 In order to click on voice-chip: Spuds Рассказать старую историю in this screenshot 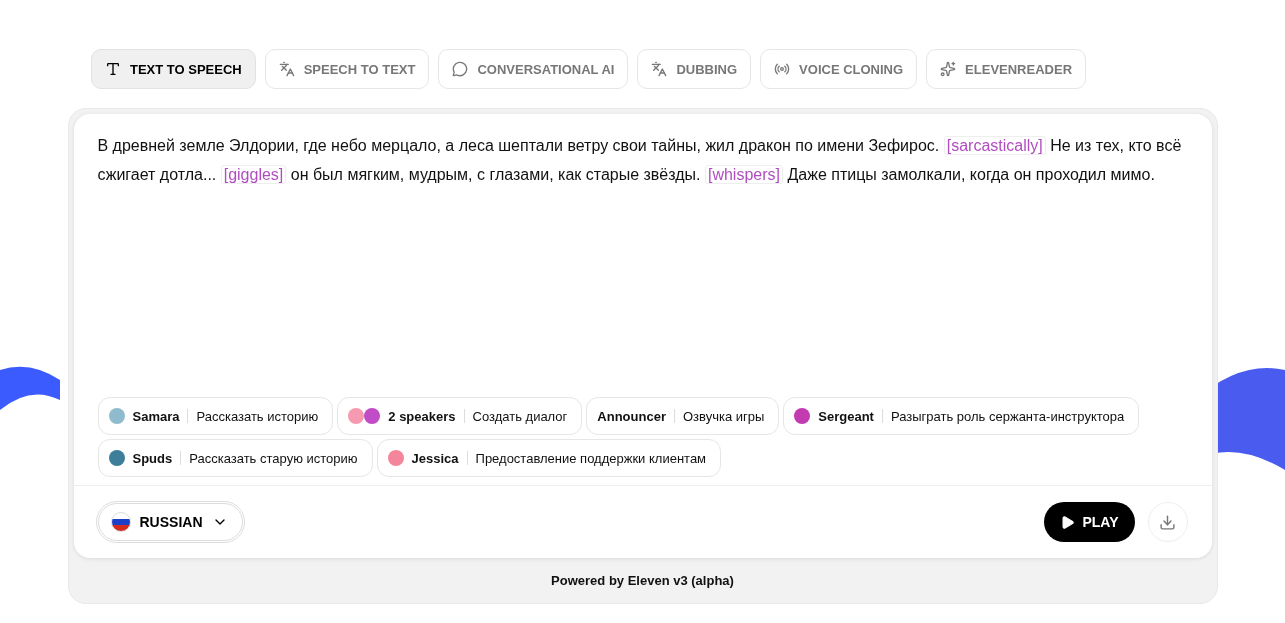, I will do `click(235, 458)`.